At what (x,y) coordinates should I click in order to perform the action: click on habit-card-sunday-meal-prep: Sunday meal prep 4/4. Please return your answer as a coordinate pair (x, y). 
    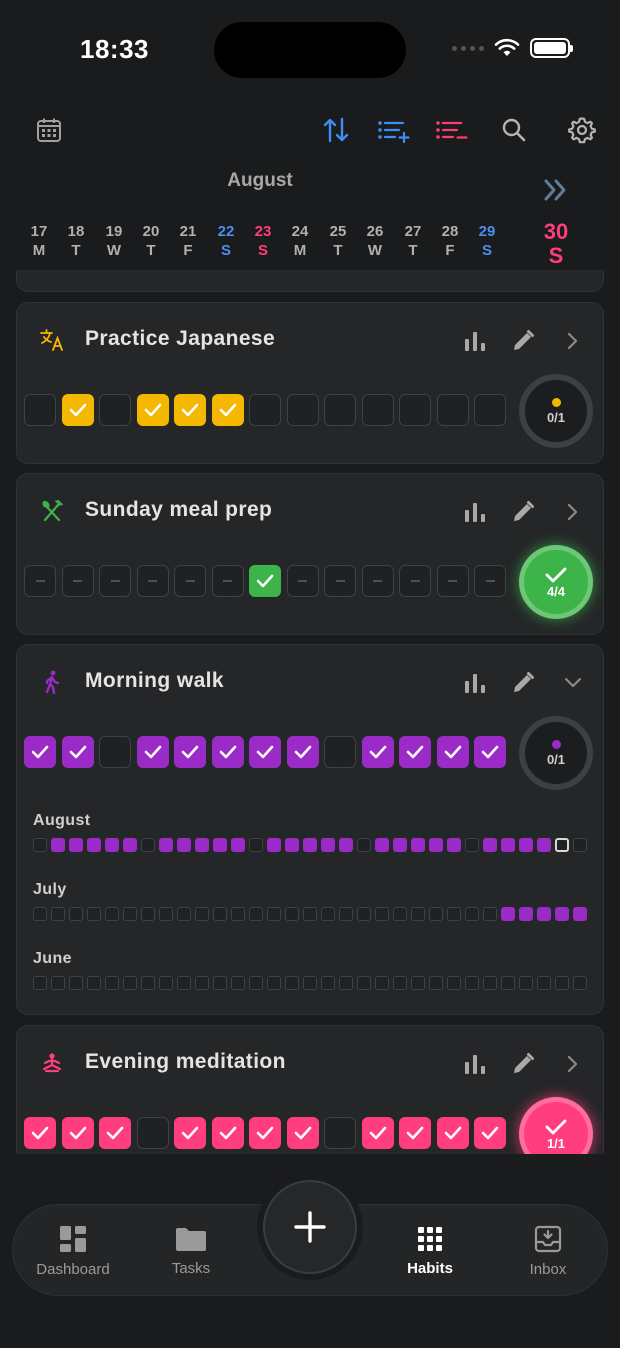
    Looking at the image, I should click on (310, 554).